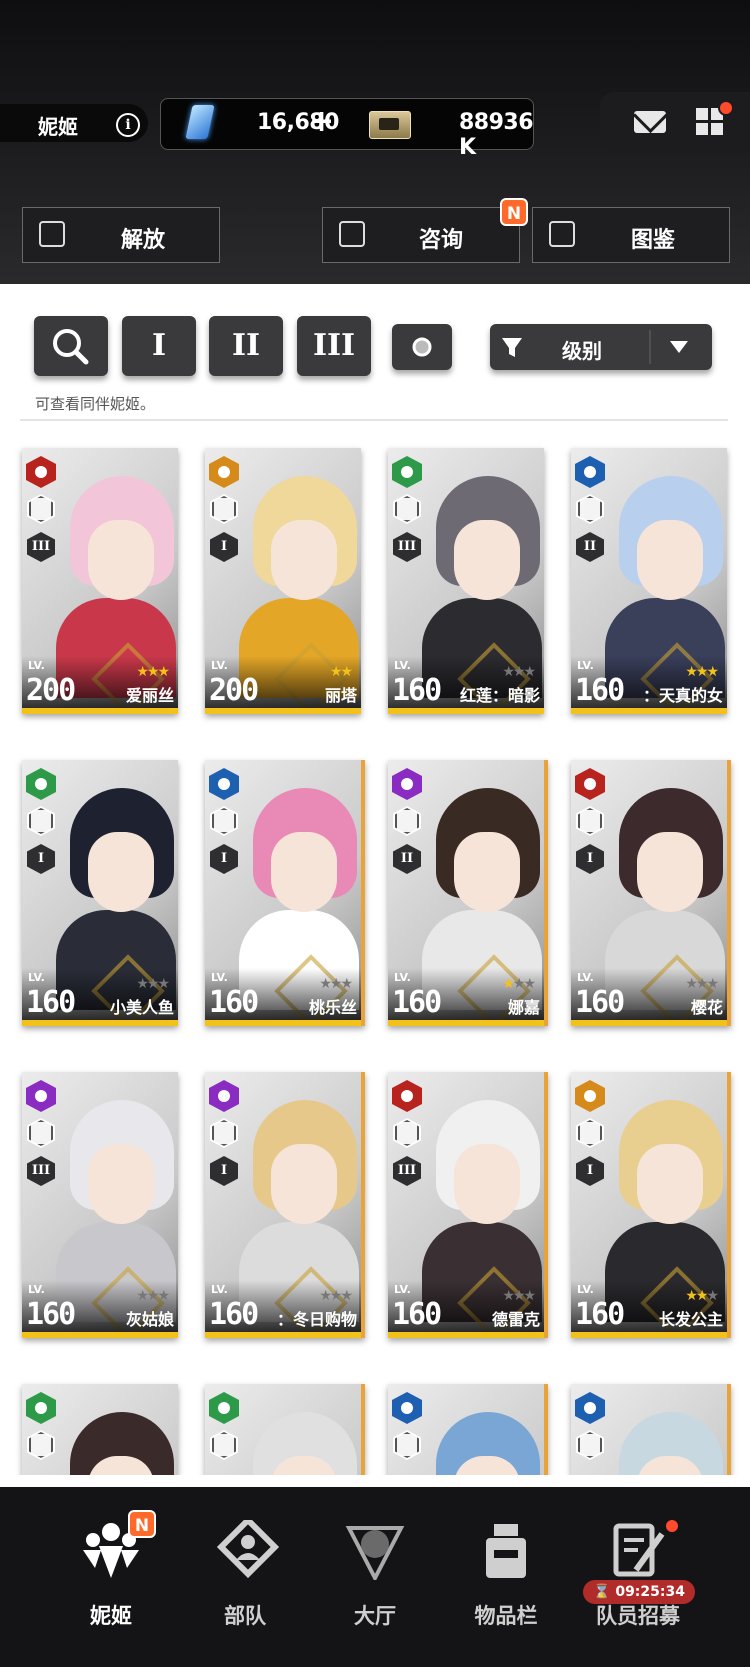 This screenshot has width=750, height=1667. I want to click on nikke-card: III ★★★ LV. 160 德雷克, so click(468, 1205).